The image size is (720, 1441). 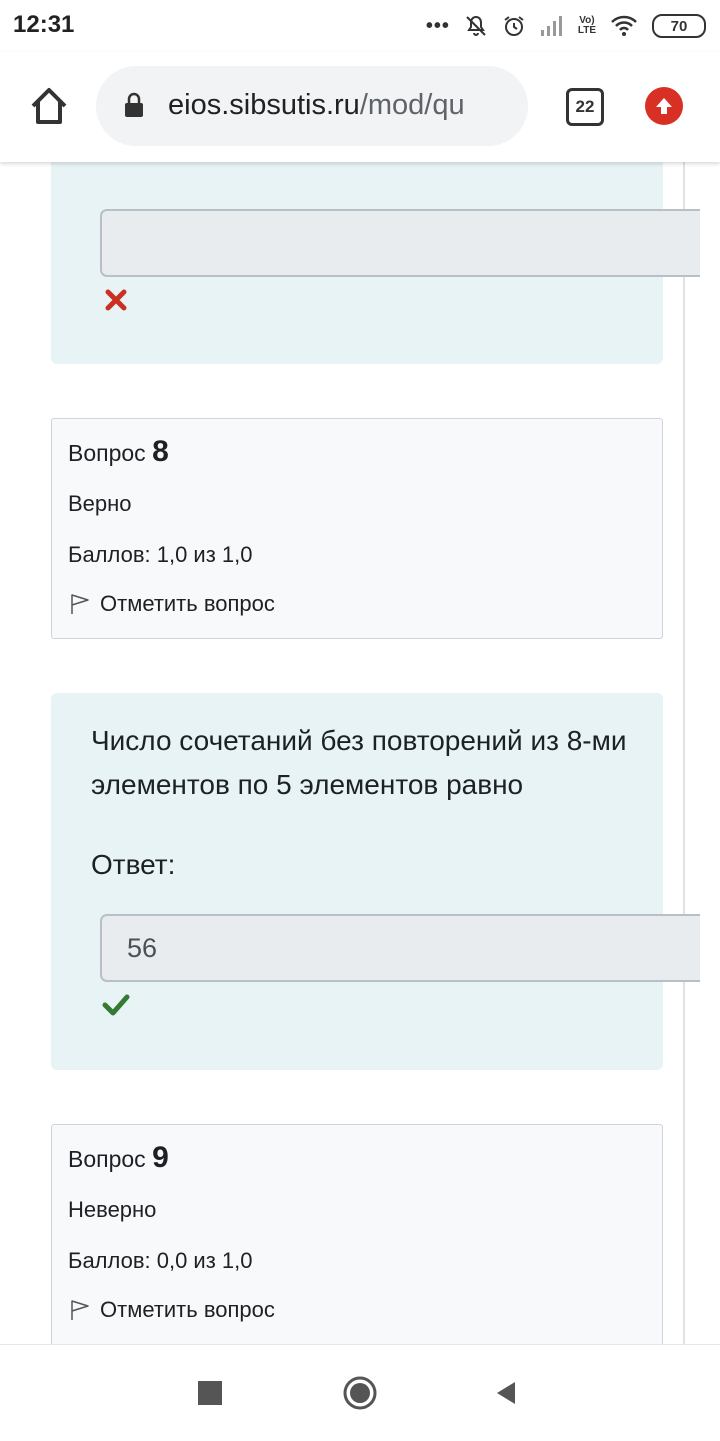 What do you see at coordinates (400, 243) in the screenshot?
I see `question-7-answer-field` at bounding box center [400, 243].